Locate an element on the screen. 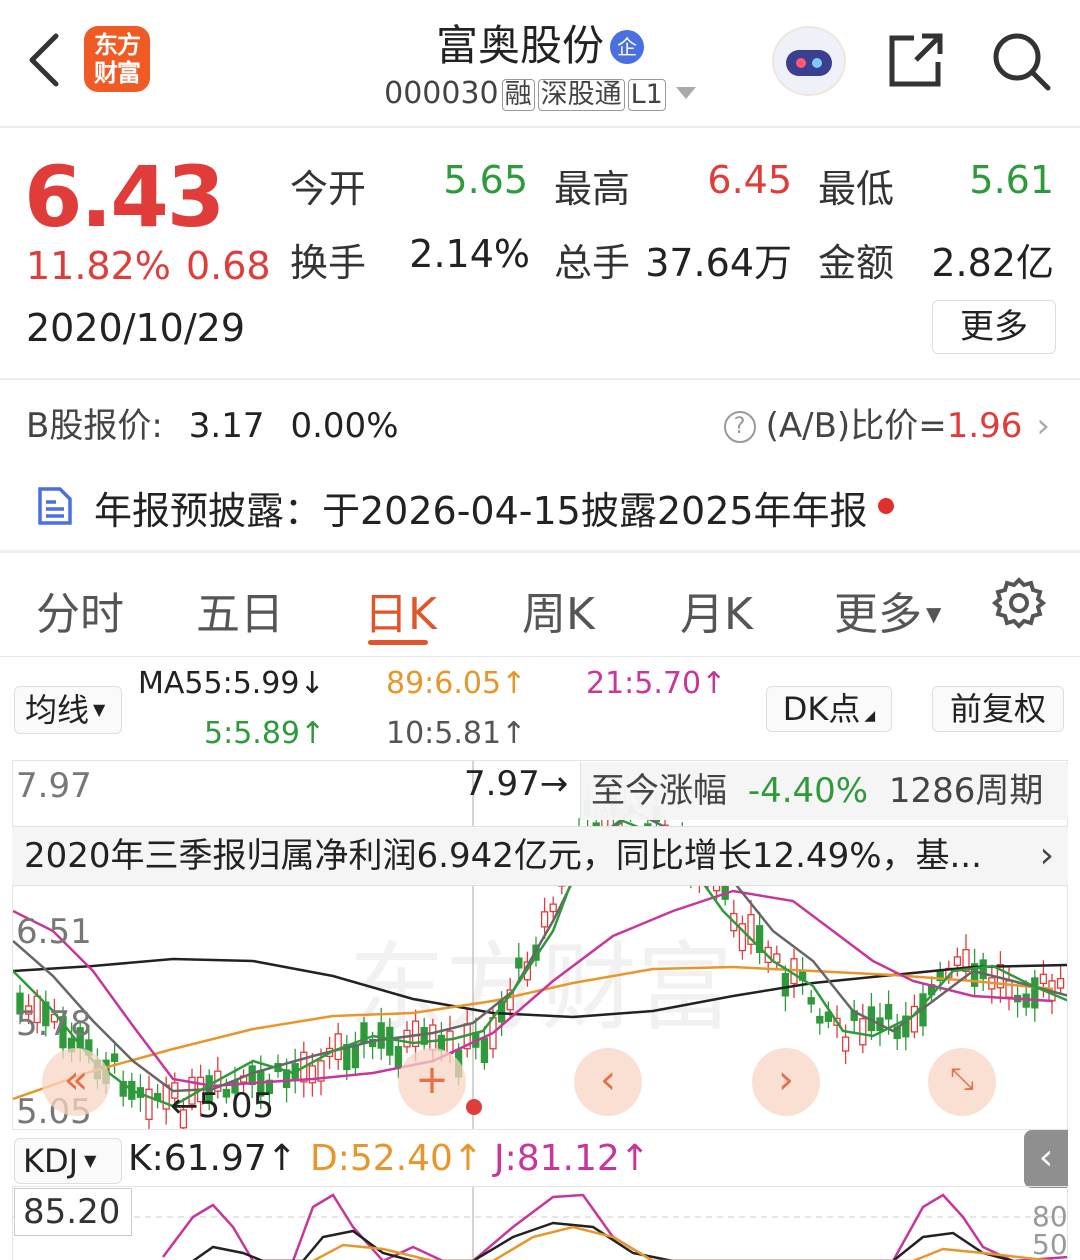  ma10-value: 10:5.81↑ is located at coordinates (456, 733).